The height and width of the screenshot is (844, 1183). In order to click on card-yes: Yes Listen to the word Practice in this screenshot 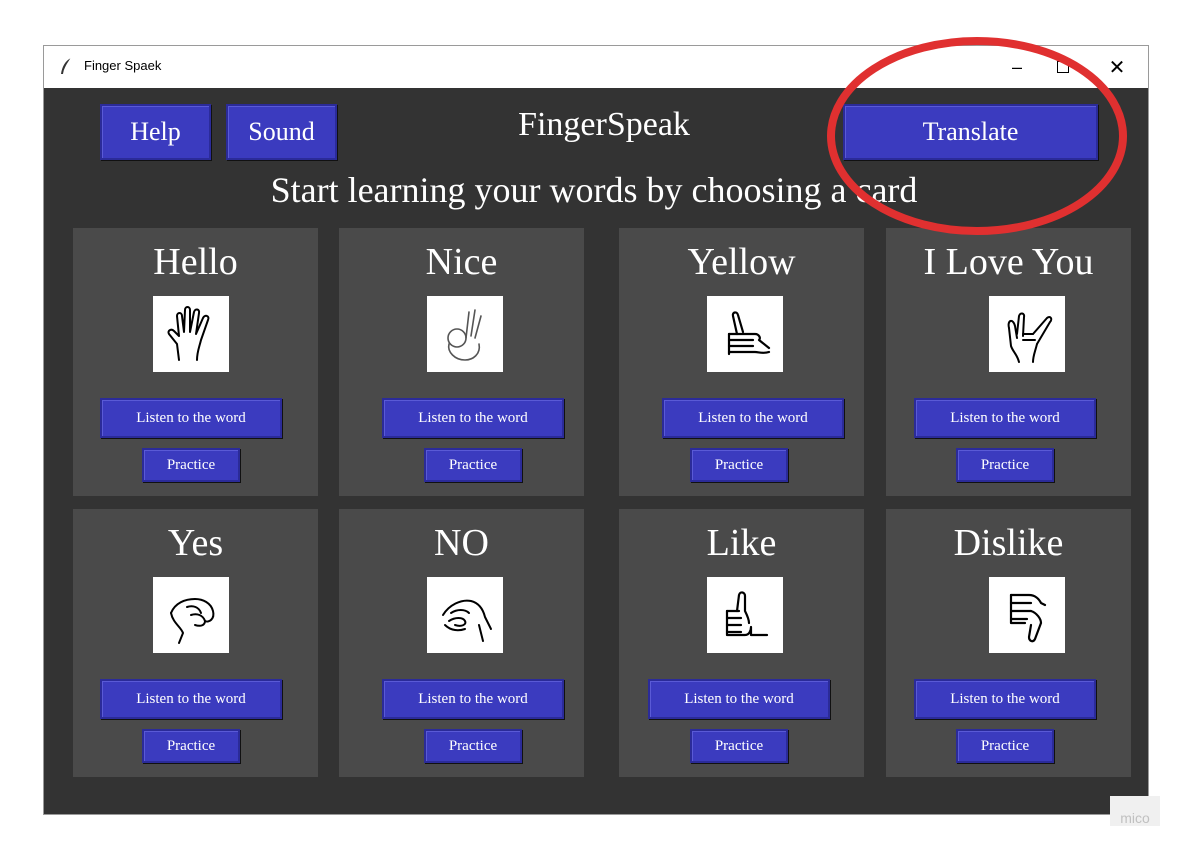, I will do `click(195, 643)`.